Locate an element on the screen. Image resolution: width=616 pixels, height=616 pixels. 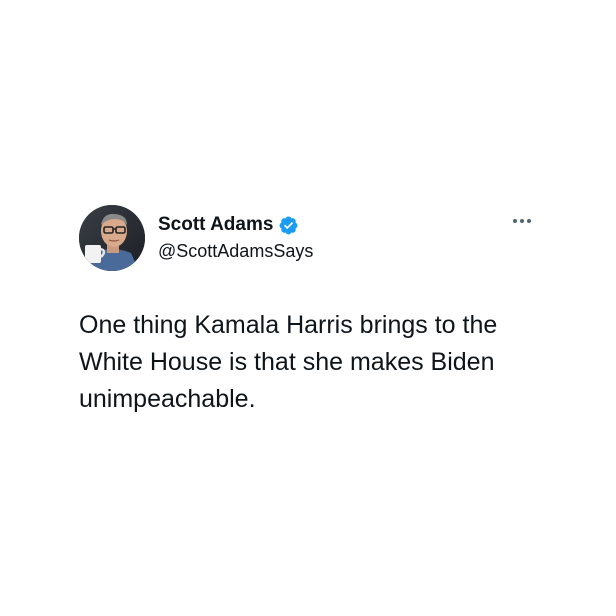
verified-badge-icon is located at coordinates (288, 225).